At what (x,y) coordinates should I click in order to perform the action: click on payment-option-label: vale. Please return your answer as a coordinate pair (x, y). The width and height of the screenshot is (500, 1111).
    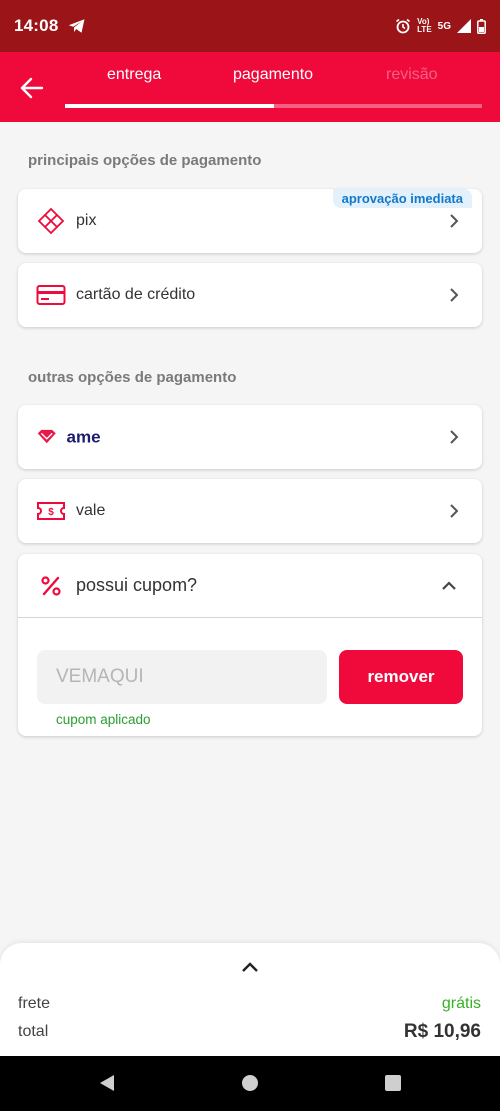
    Looking at the image, I should click on (91, 510).